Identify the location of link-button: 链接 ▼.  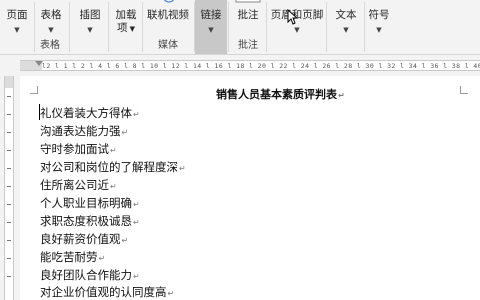
(211, 27).